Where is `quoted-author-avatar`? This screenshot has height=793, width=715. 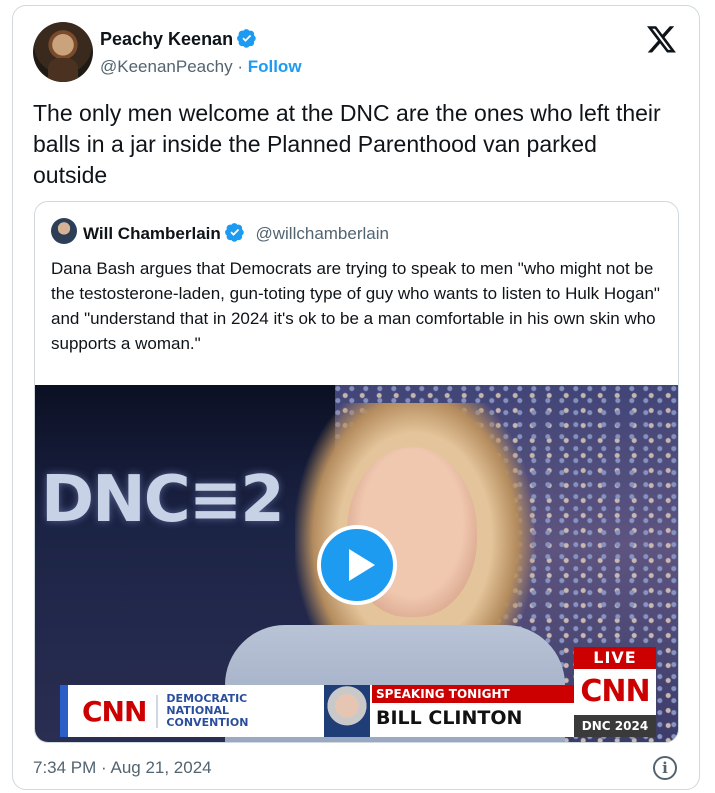
quoted-author-avatar is located at coordinates (64, 231).